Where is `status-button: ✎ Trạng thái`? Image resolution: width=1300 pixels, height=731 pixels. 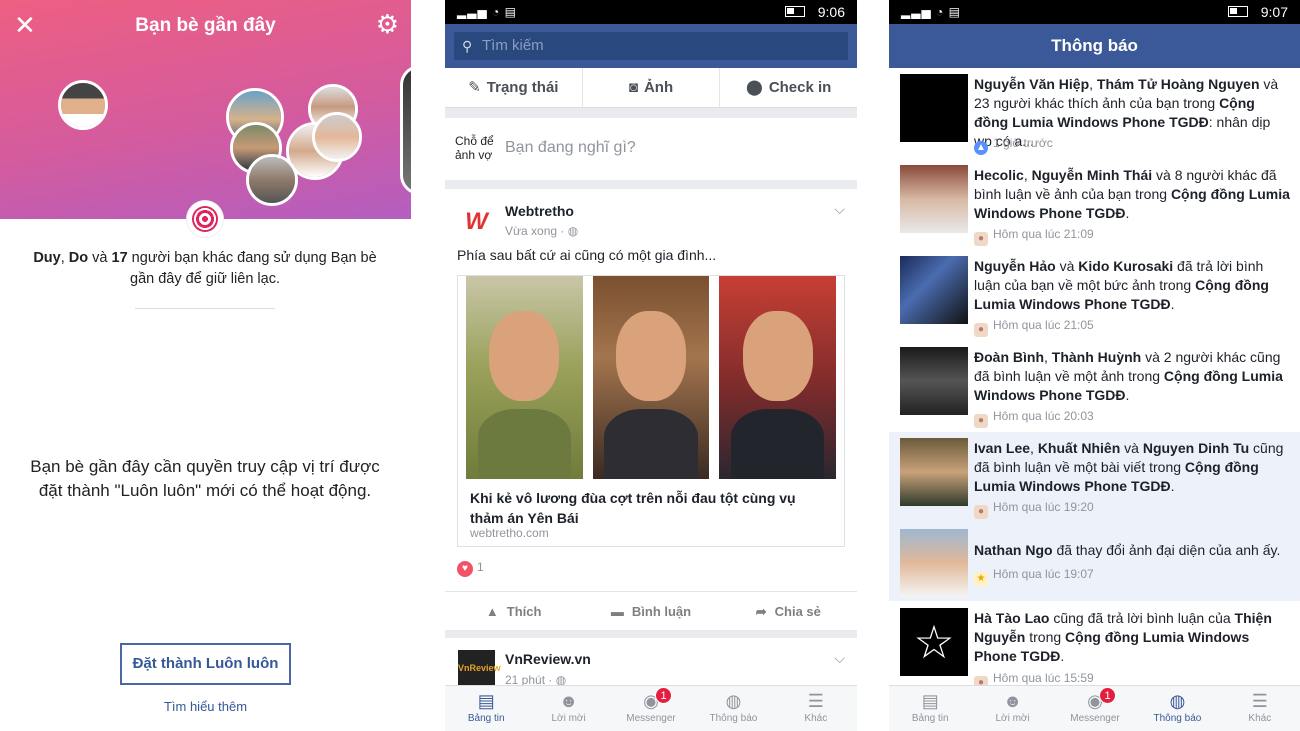
status-button: ✎ Trạng thái is located at coordinates (514, 87).